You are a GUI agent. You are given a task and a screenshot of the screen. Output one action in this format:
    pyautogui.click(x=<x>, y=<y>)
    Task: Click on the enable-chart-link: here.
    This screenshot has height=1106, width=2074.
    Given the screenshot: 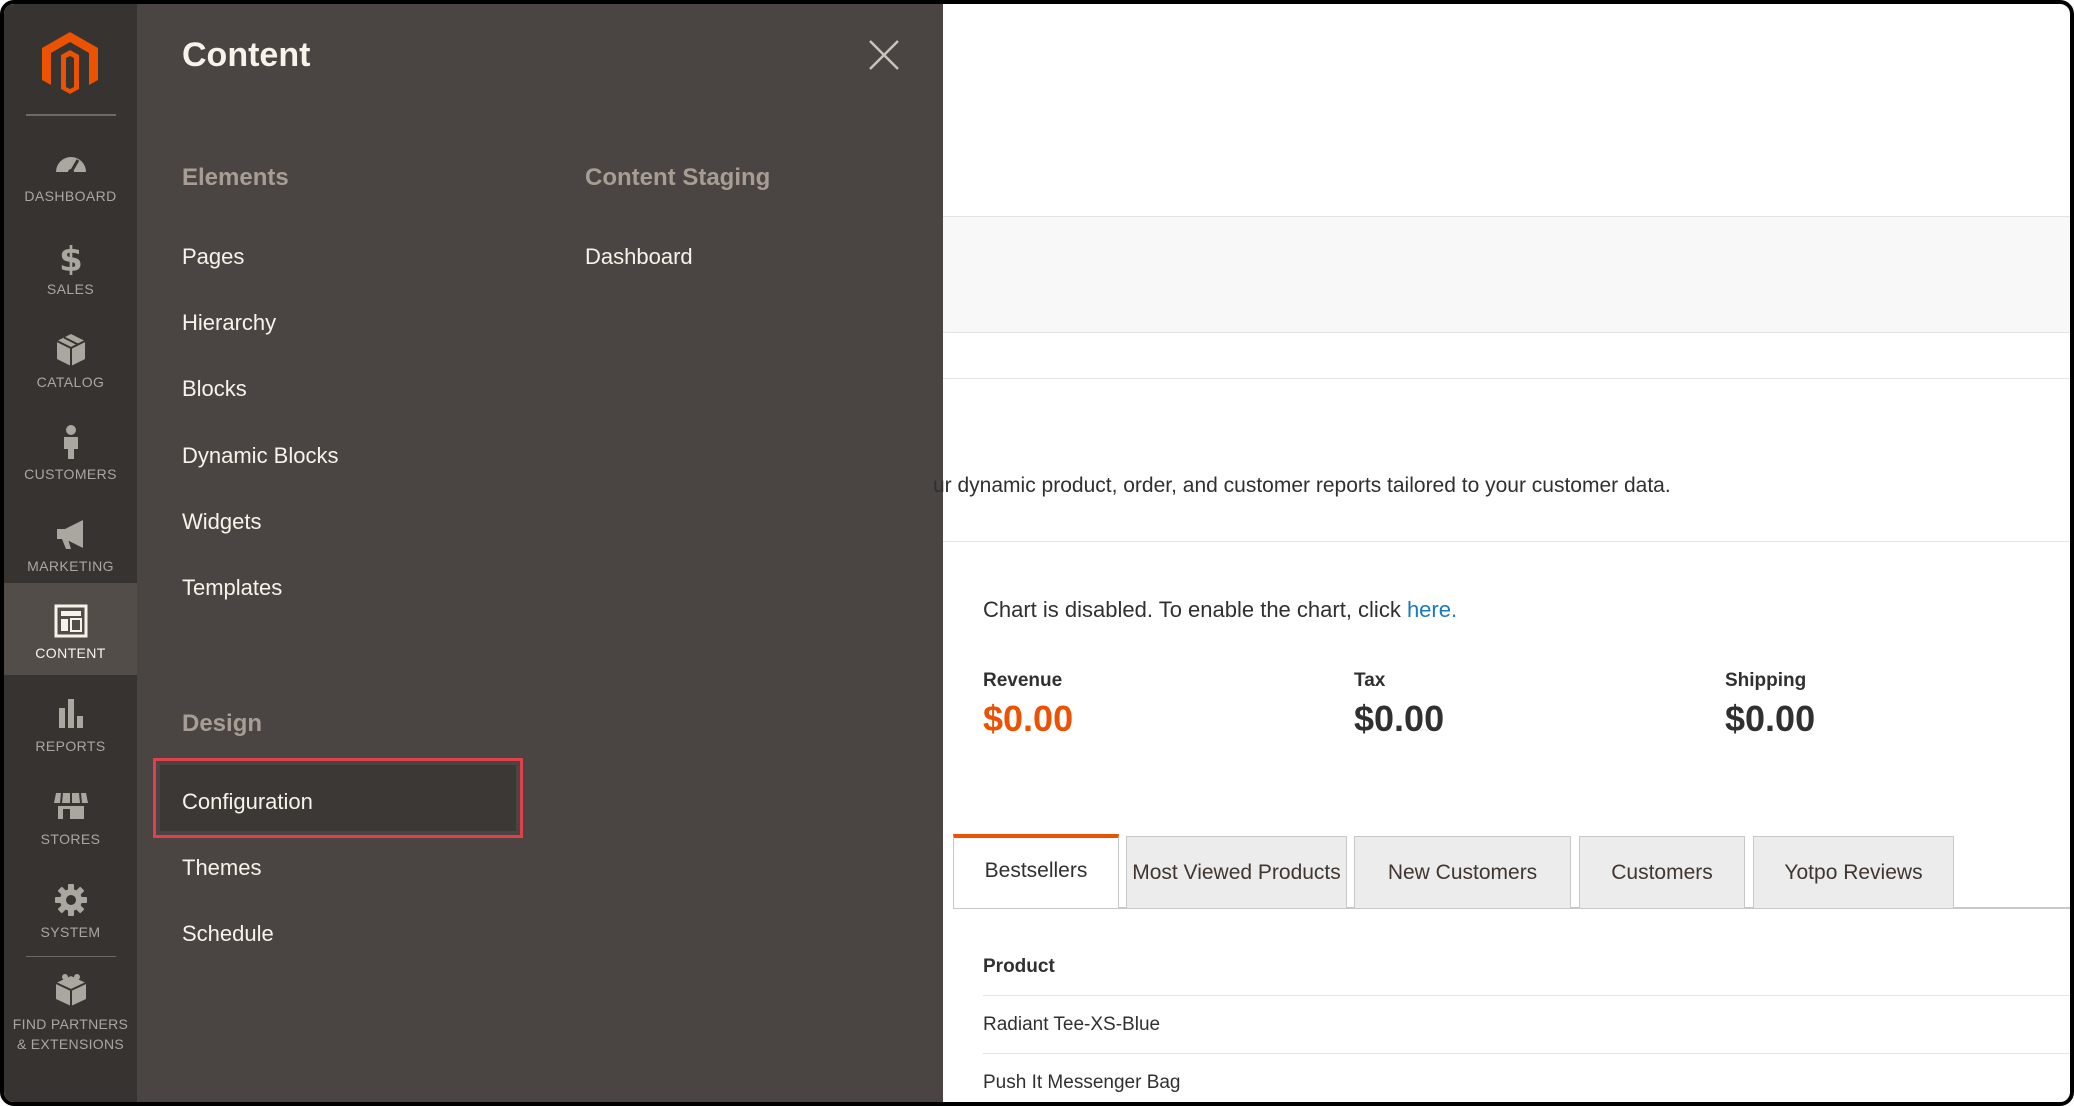 What is the action you would take?
    pyautogui.click(x=1432, y=609)
    